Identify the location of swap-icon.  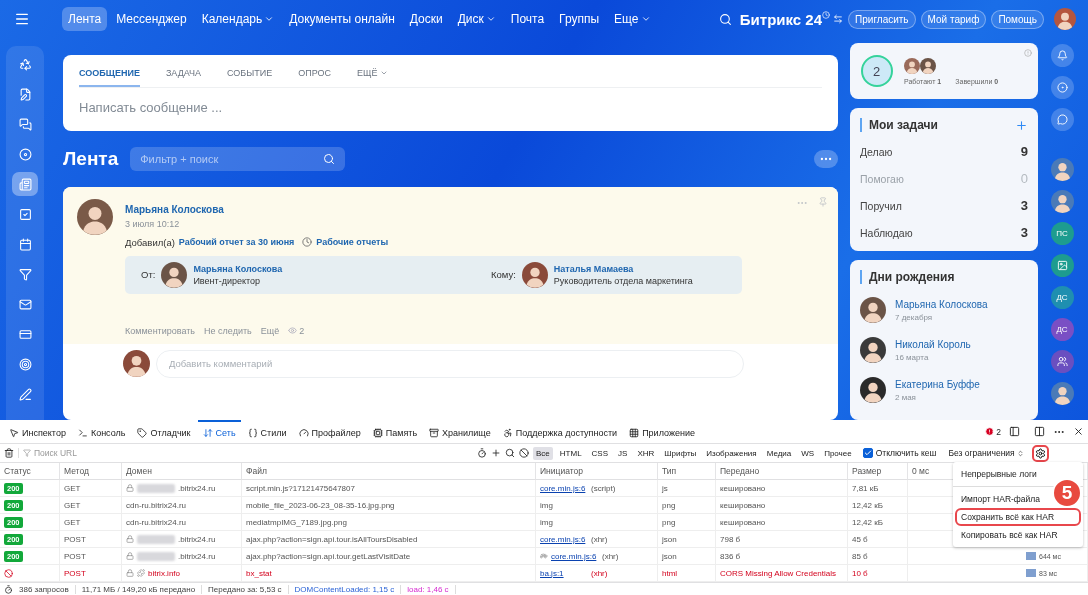
(838, 19).